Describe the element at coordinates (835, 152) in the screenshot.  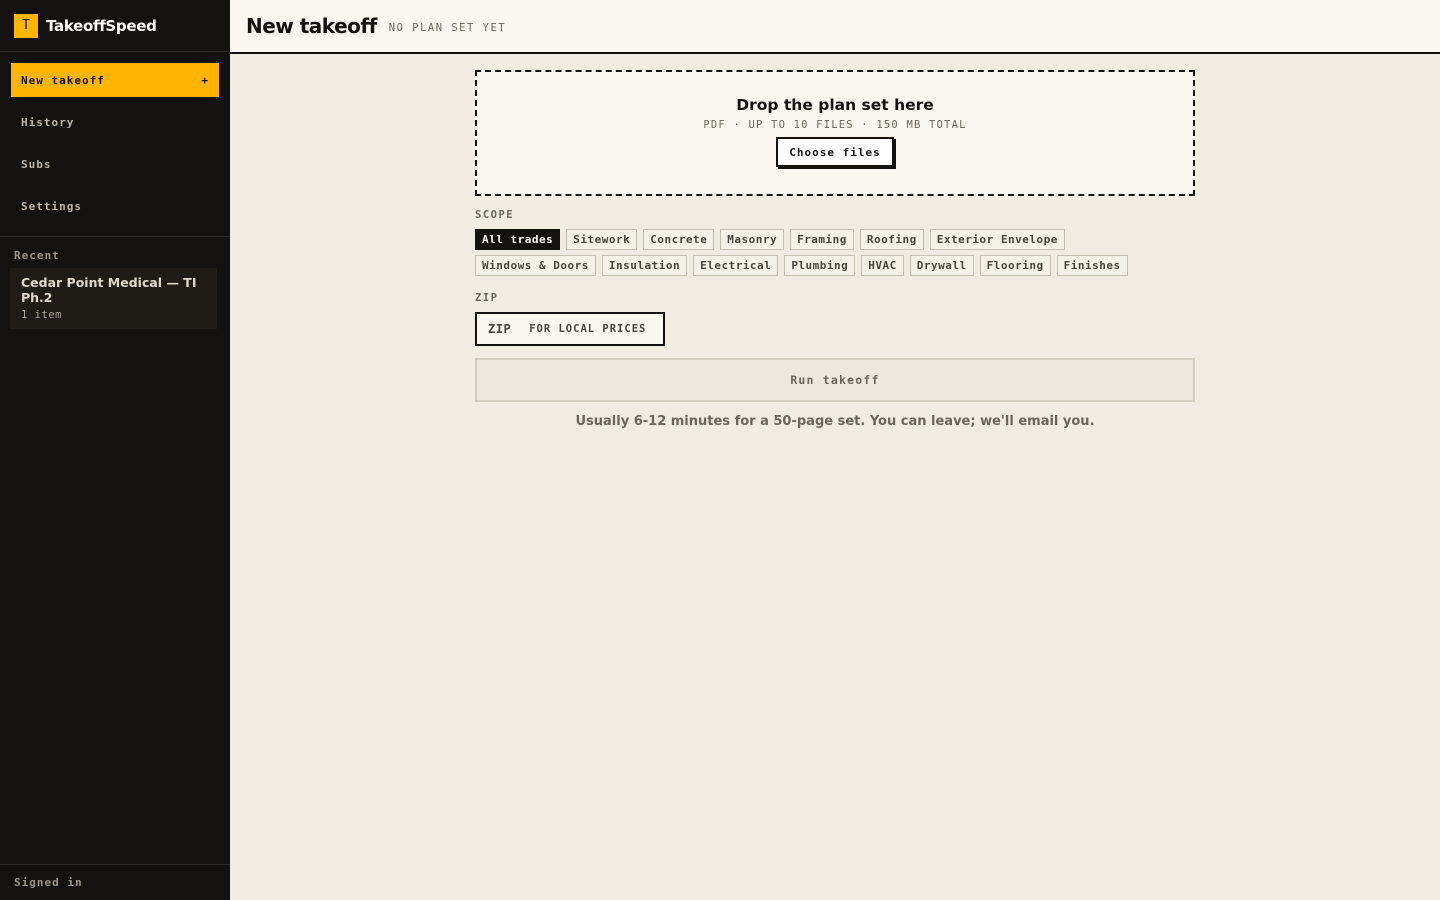
I see `choose-files-button: Choose files` at that location.